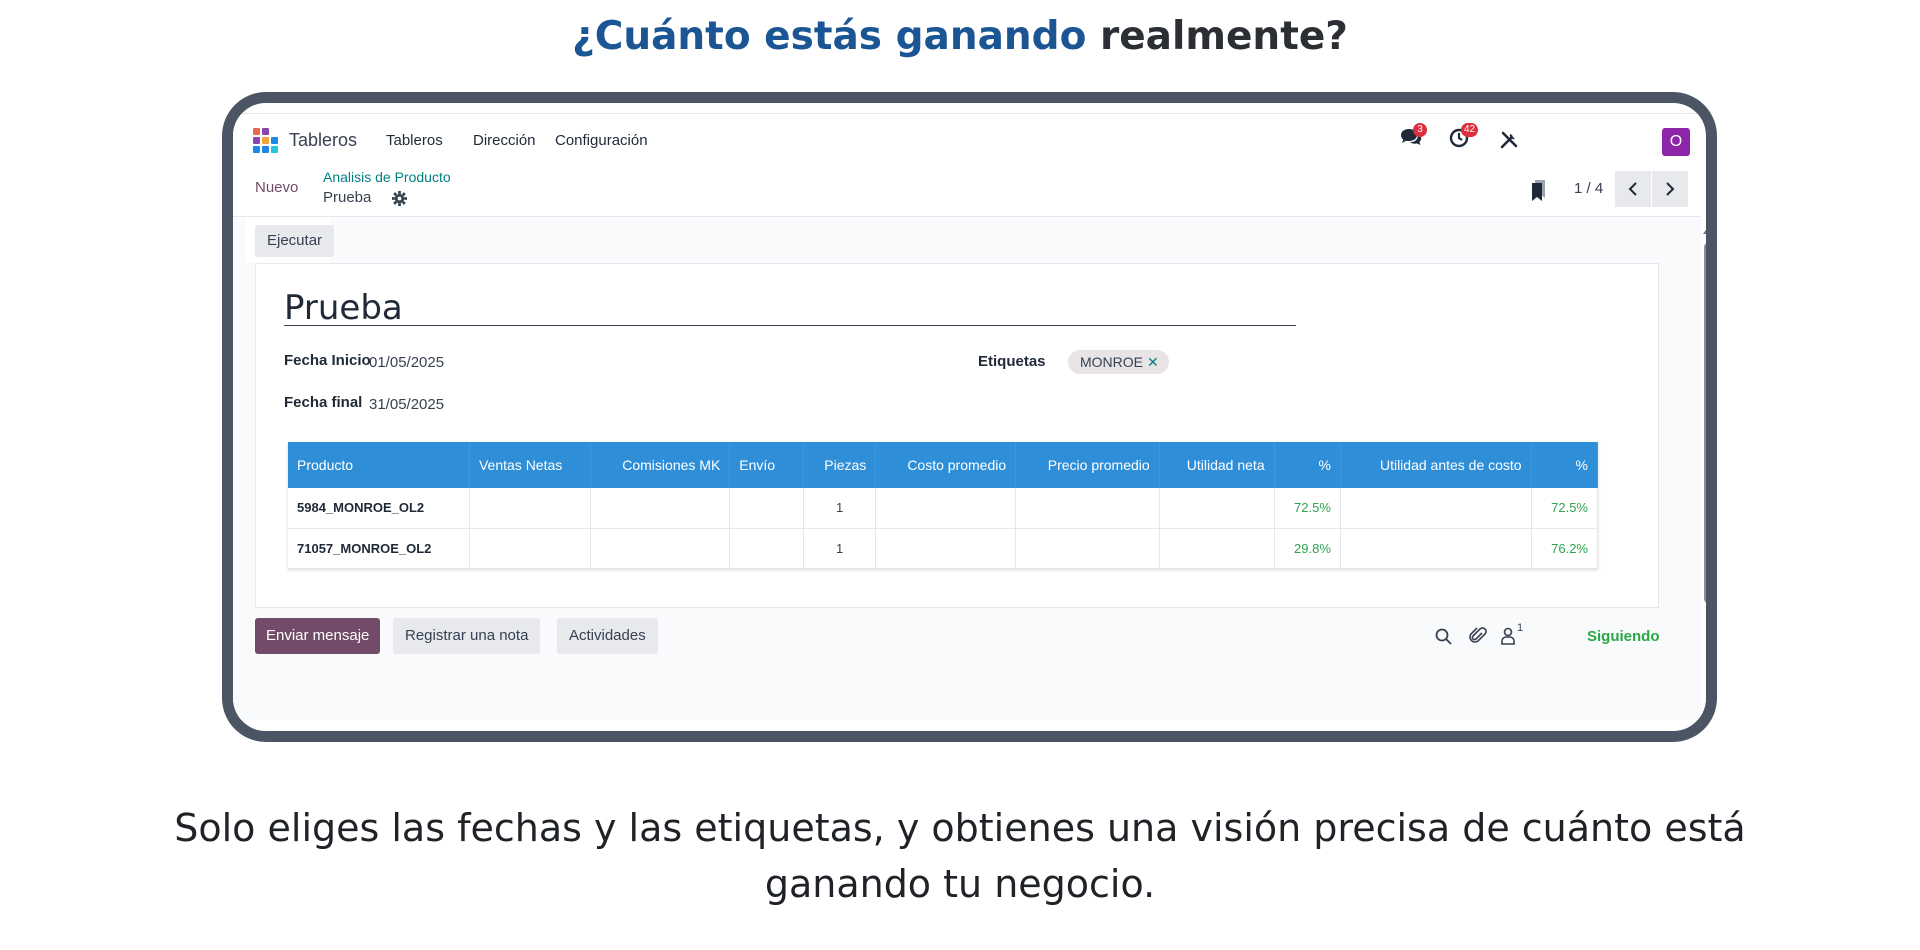  I want to click on cell-pct-antes: 76.2%, so click(1565, 548).